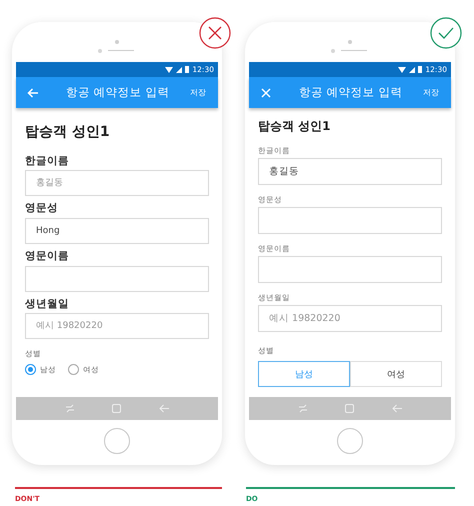 Image resolution: width=474 pixels, height=506 pixels. Describe the element at coordinates (47, 161) in the screenshot. I see `field-label: 한글이름` at that location.